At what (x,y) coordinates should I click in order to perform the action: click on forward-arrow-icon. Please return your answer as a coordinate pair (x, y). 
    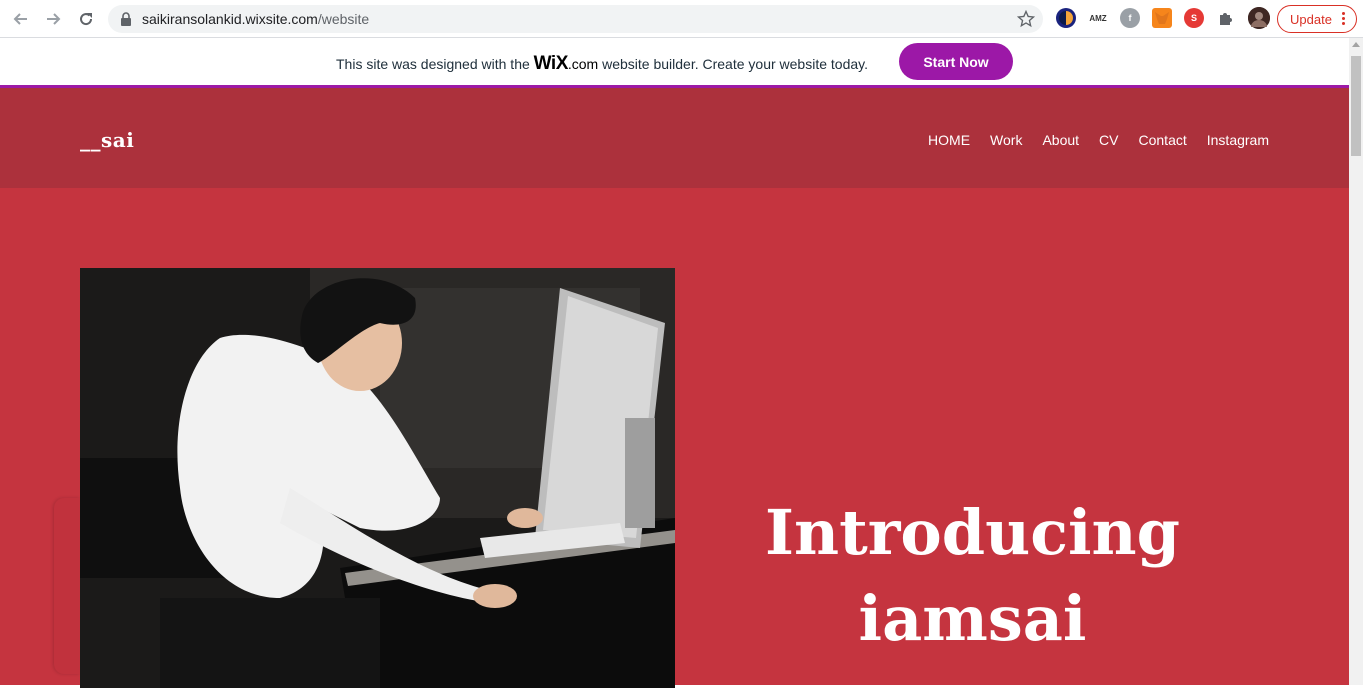
    Looking at the image, I should click on (54, 19).